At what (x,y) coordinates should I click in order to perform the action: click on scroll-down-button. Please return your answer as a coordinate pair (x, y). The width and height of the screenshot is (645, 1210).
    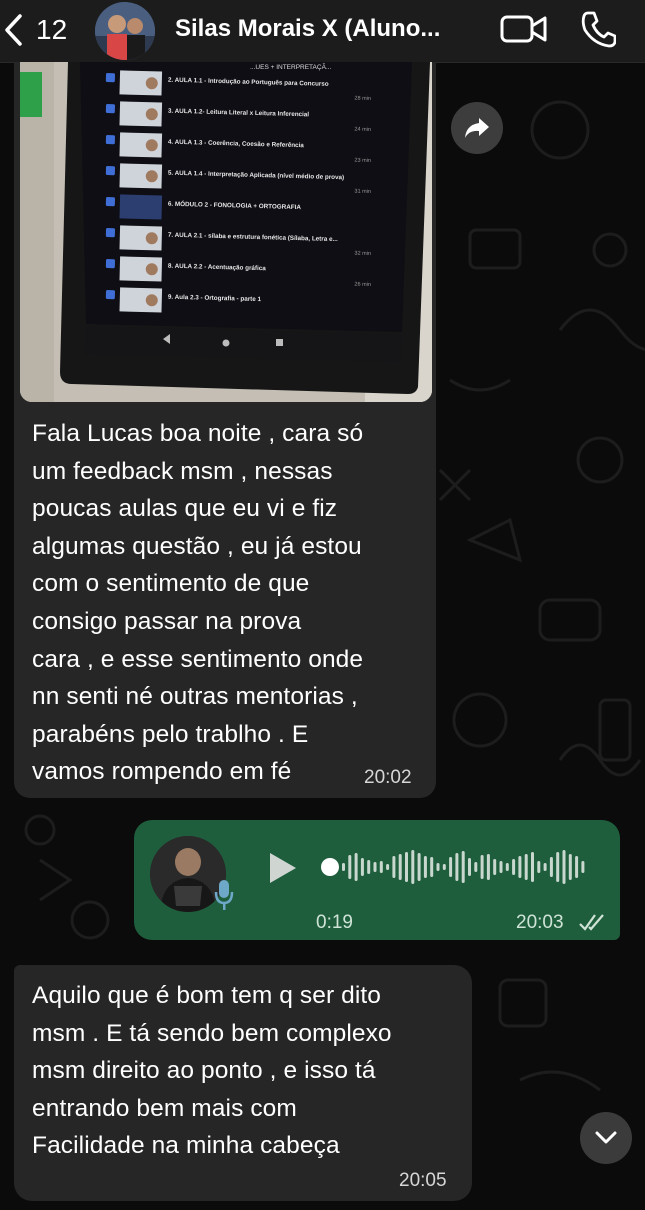
    Looking at the image, I should click on (606, 1138).